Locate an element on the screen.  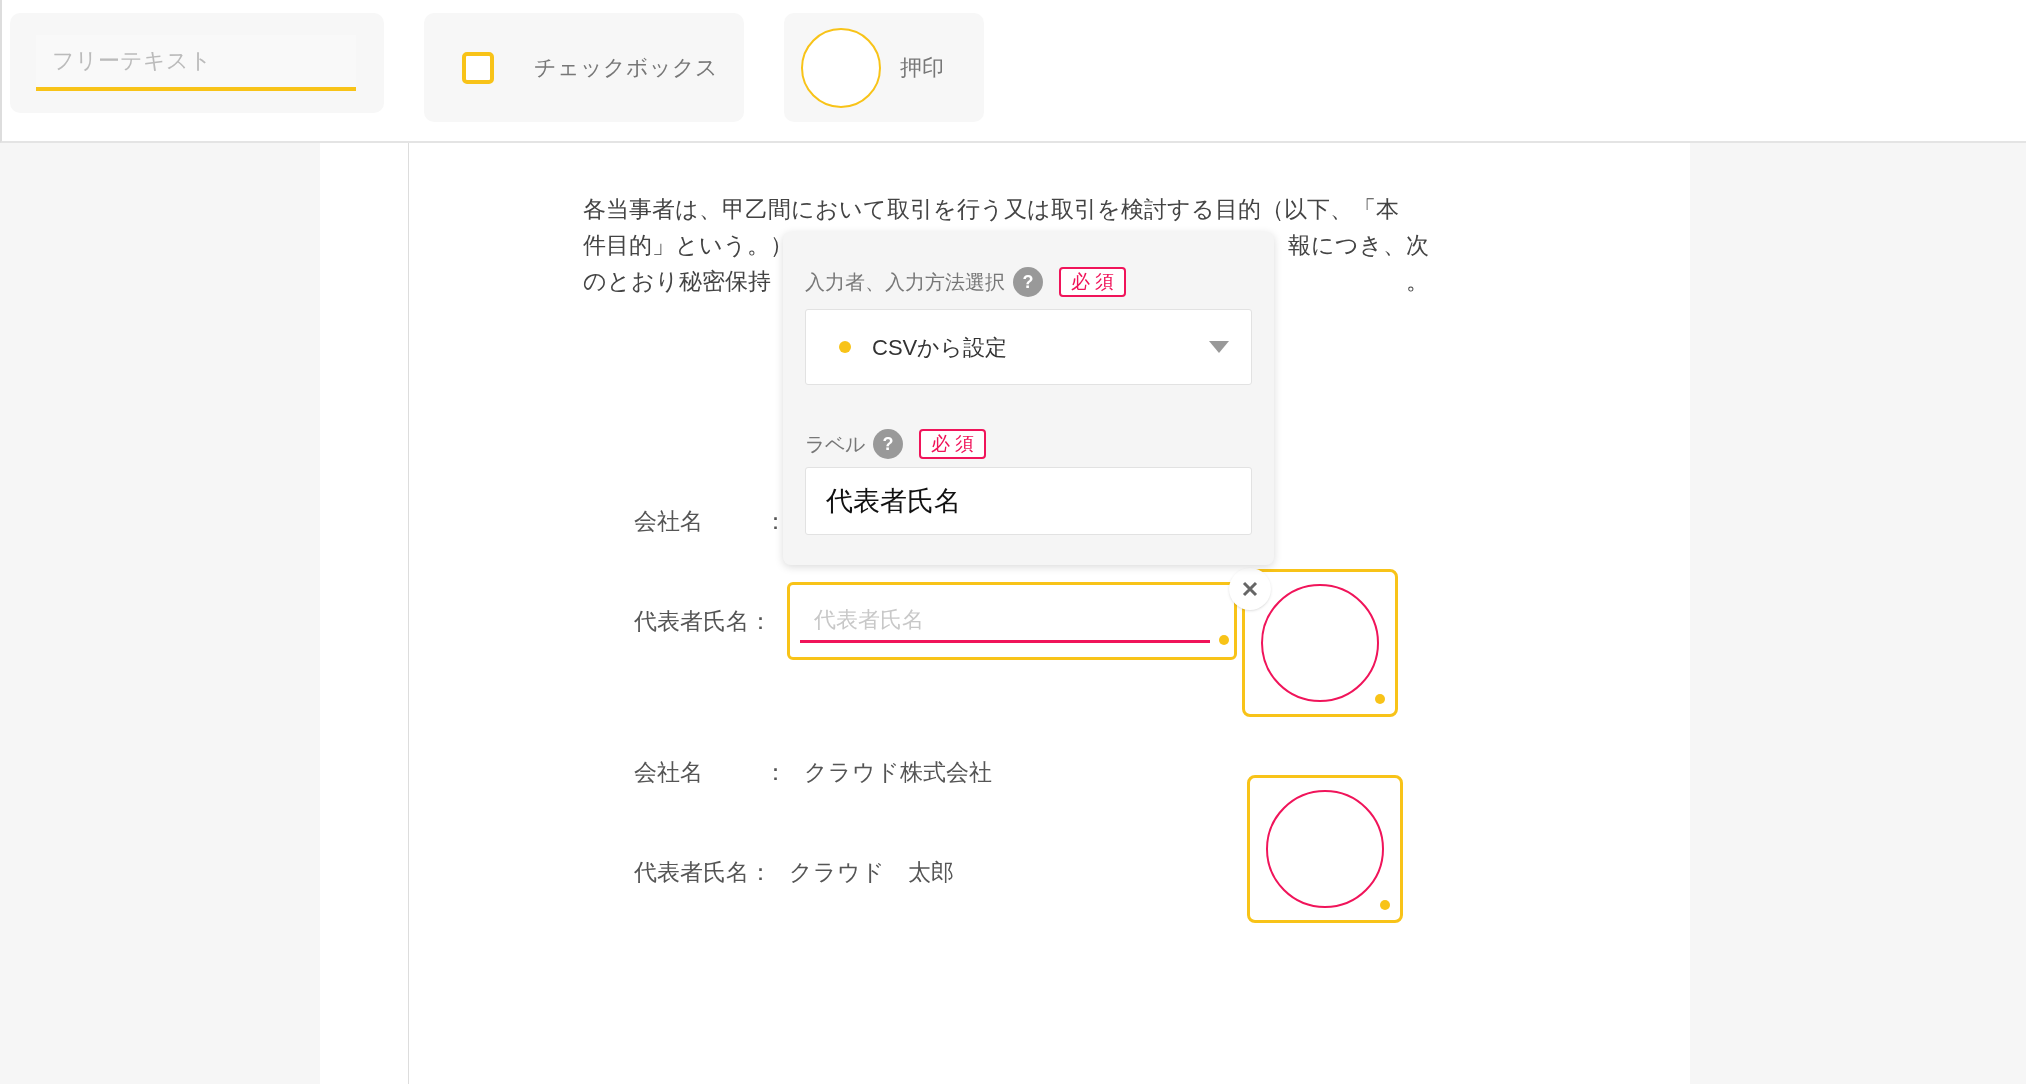
stamp-label: 押印 is located at coordinates (922, 68).